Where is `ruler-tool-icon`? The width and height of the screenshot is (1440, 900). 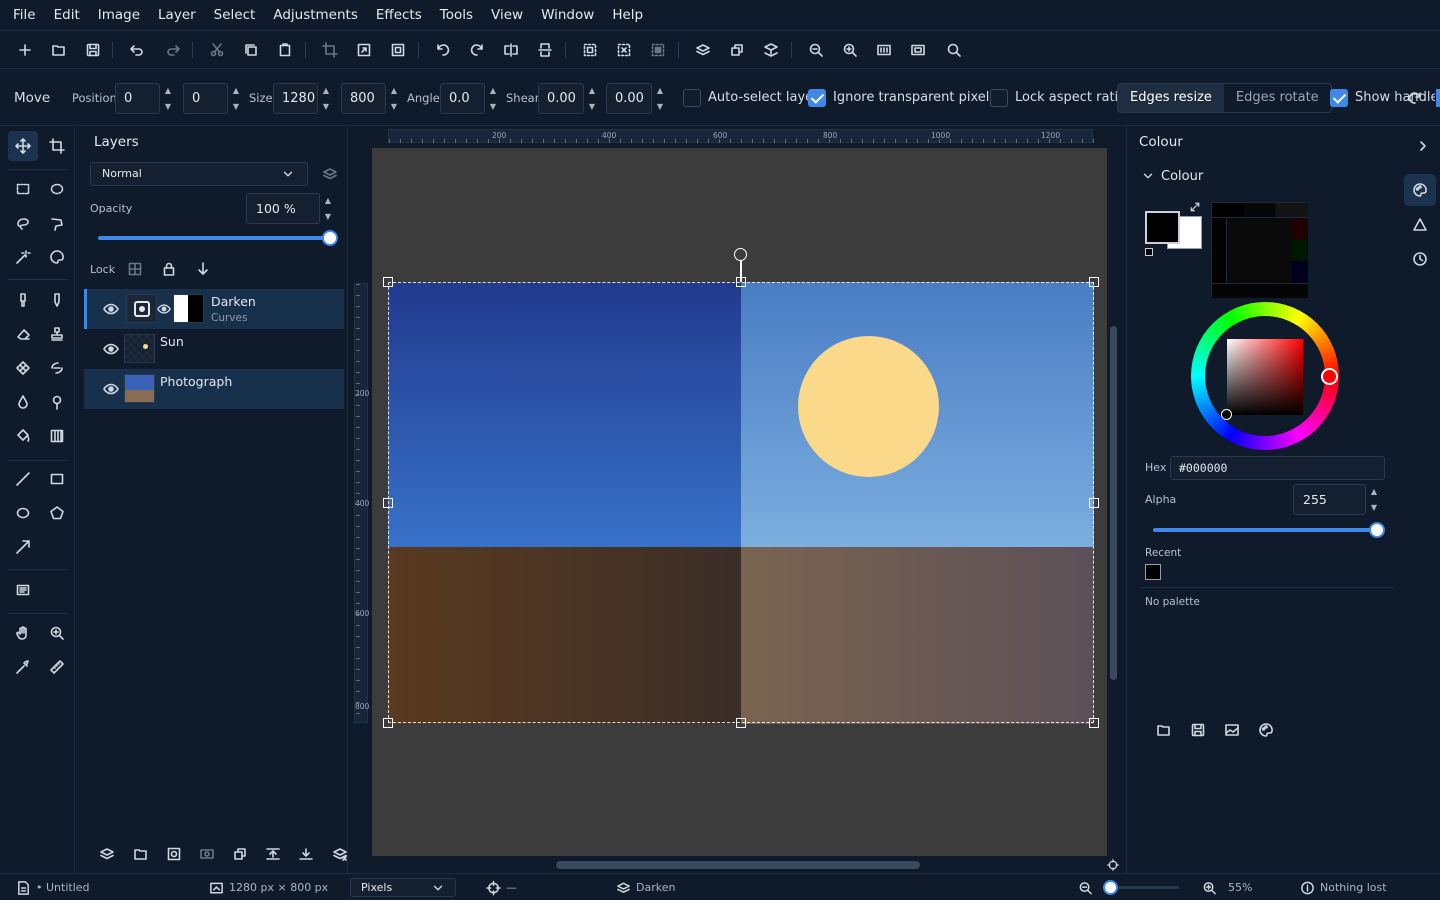
ruler-tool-icon is located at coordinates (57, 667).